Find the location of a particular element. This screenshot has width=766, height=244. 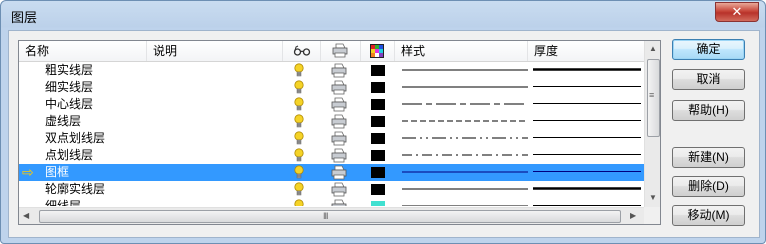

layer-row: 点划线层 is located at coordinates (331, 155).